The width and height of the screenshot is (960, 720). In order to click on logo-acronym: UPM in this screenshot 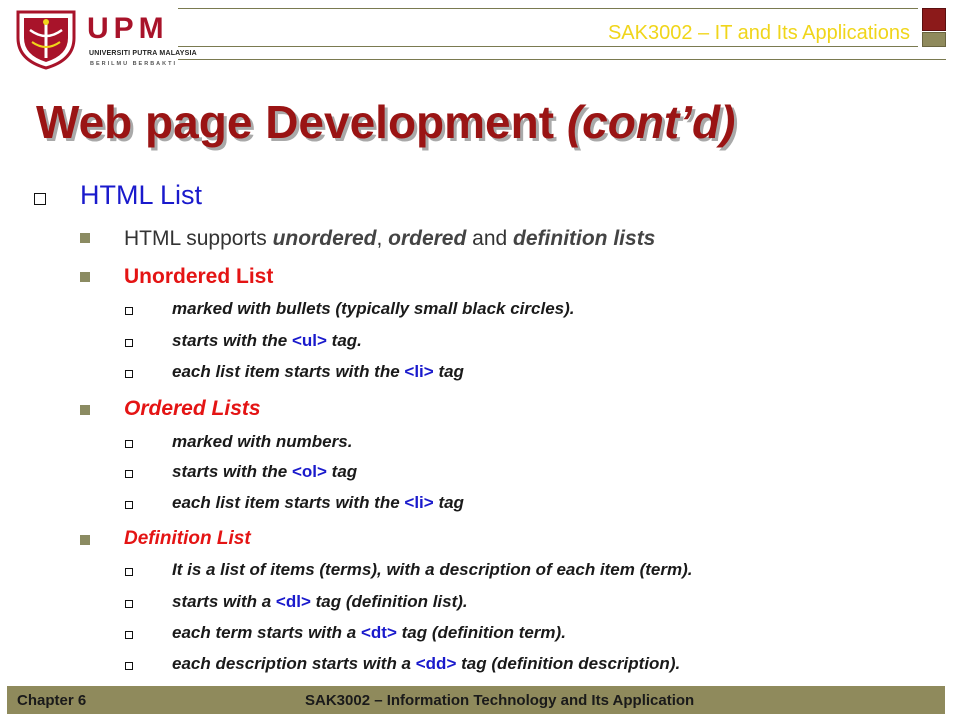, I will do `click(128, 28)`.